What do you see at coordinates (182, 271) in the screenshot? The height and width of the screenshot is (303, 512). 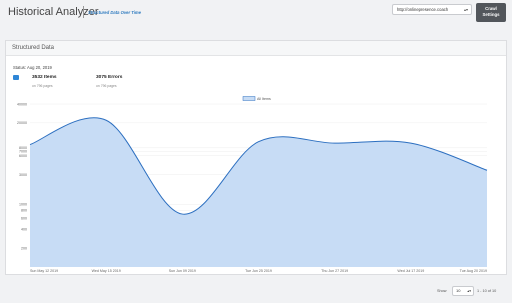 I see `x-tick-label: Sun Jun 09 2019` at bounding box center [182, 271].